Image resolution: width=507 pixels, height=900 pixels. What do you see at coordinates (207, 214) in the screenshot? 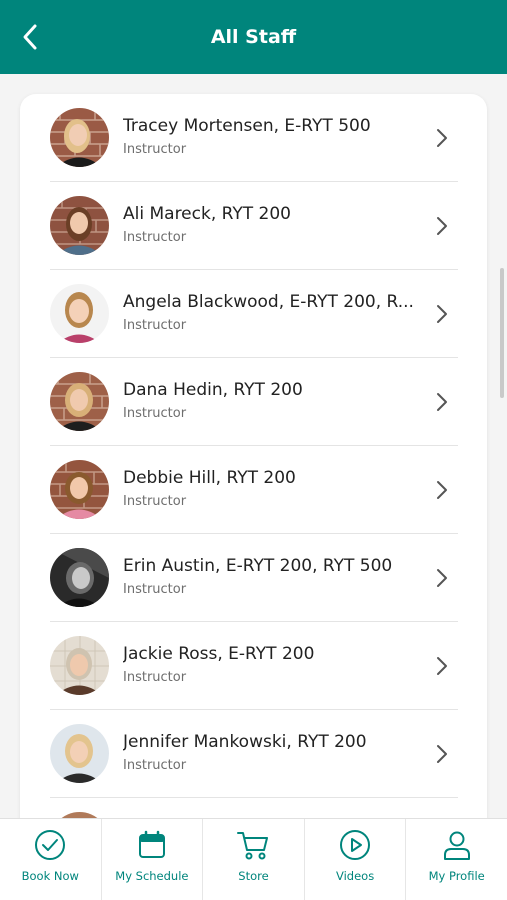
I see `staff-name: Ali Mareck, RYT 200` at bounding box center [207, 214].